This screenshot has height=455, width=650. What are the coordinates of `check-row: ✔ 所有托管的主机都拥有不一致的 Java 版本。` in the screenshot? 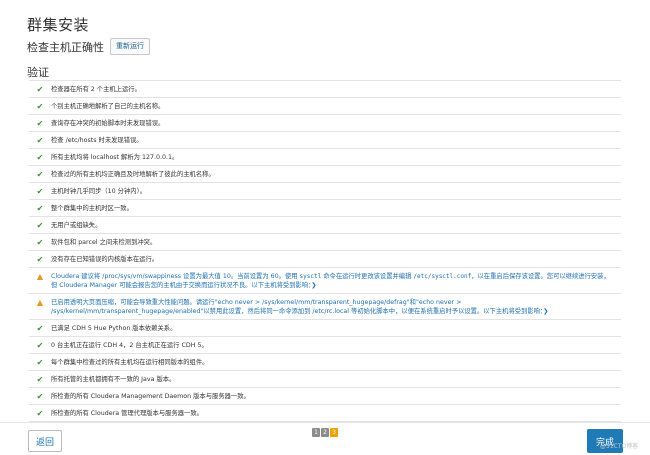 It's located at (325, 379).